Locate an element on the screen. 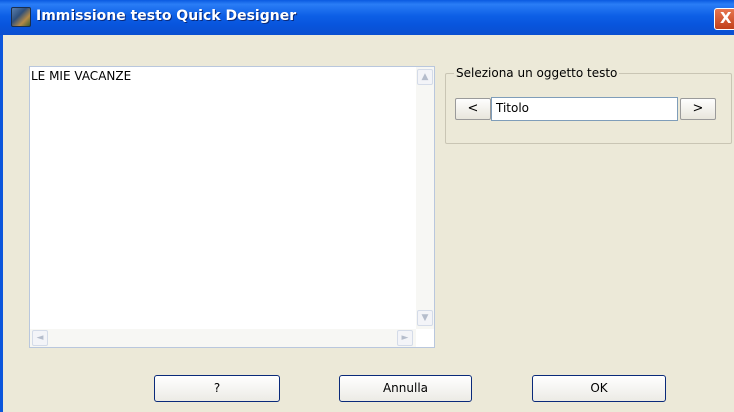 Image resolution: width=734 pixels, height=412 pixels. scroll-left-button: ◄ is located at coordinates (40, 338).